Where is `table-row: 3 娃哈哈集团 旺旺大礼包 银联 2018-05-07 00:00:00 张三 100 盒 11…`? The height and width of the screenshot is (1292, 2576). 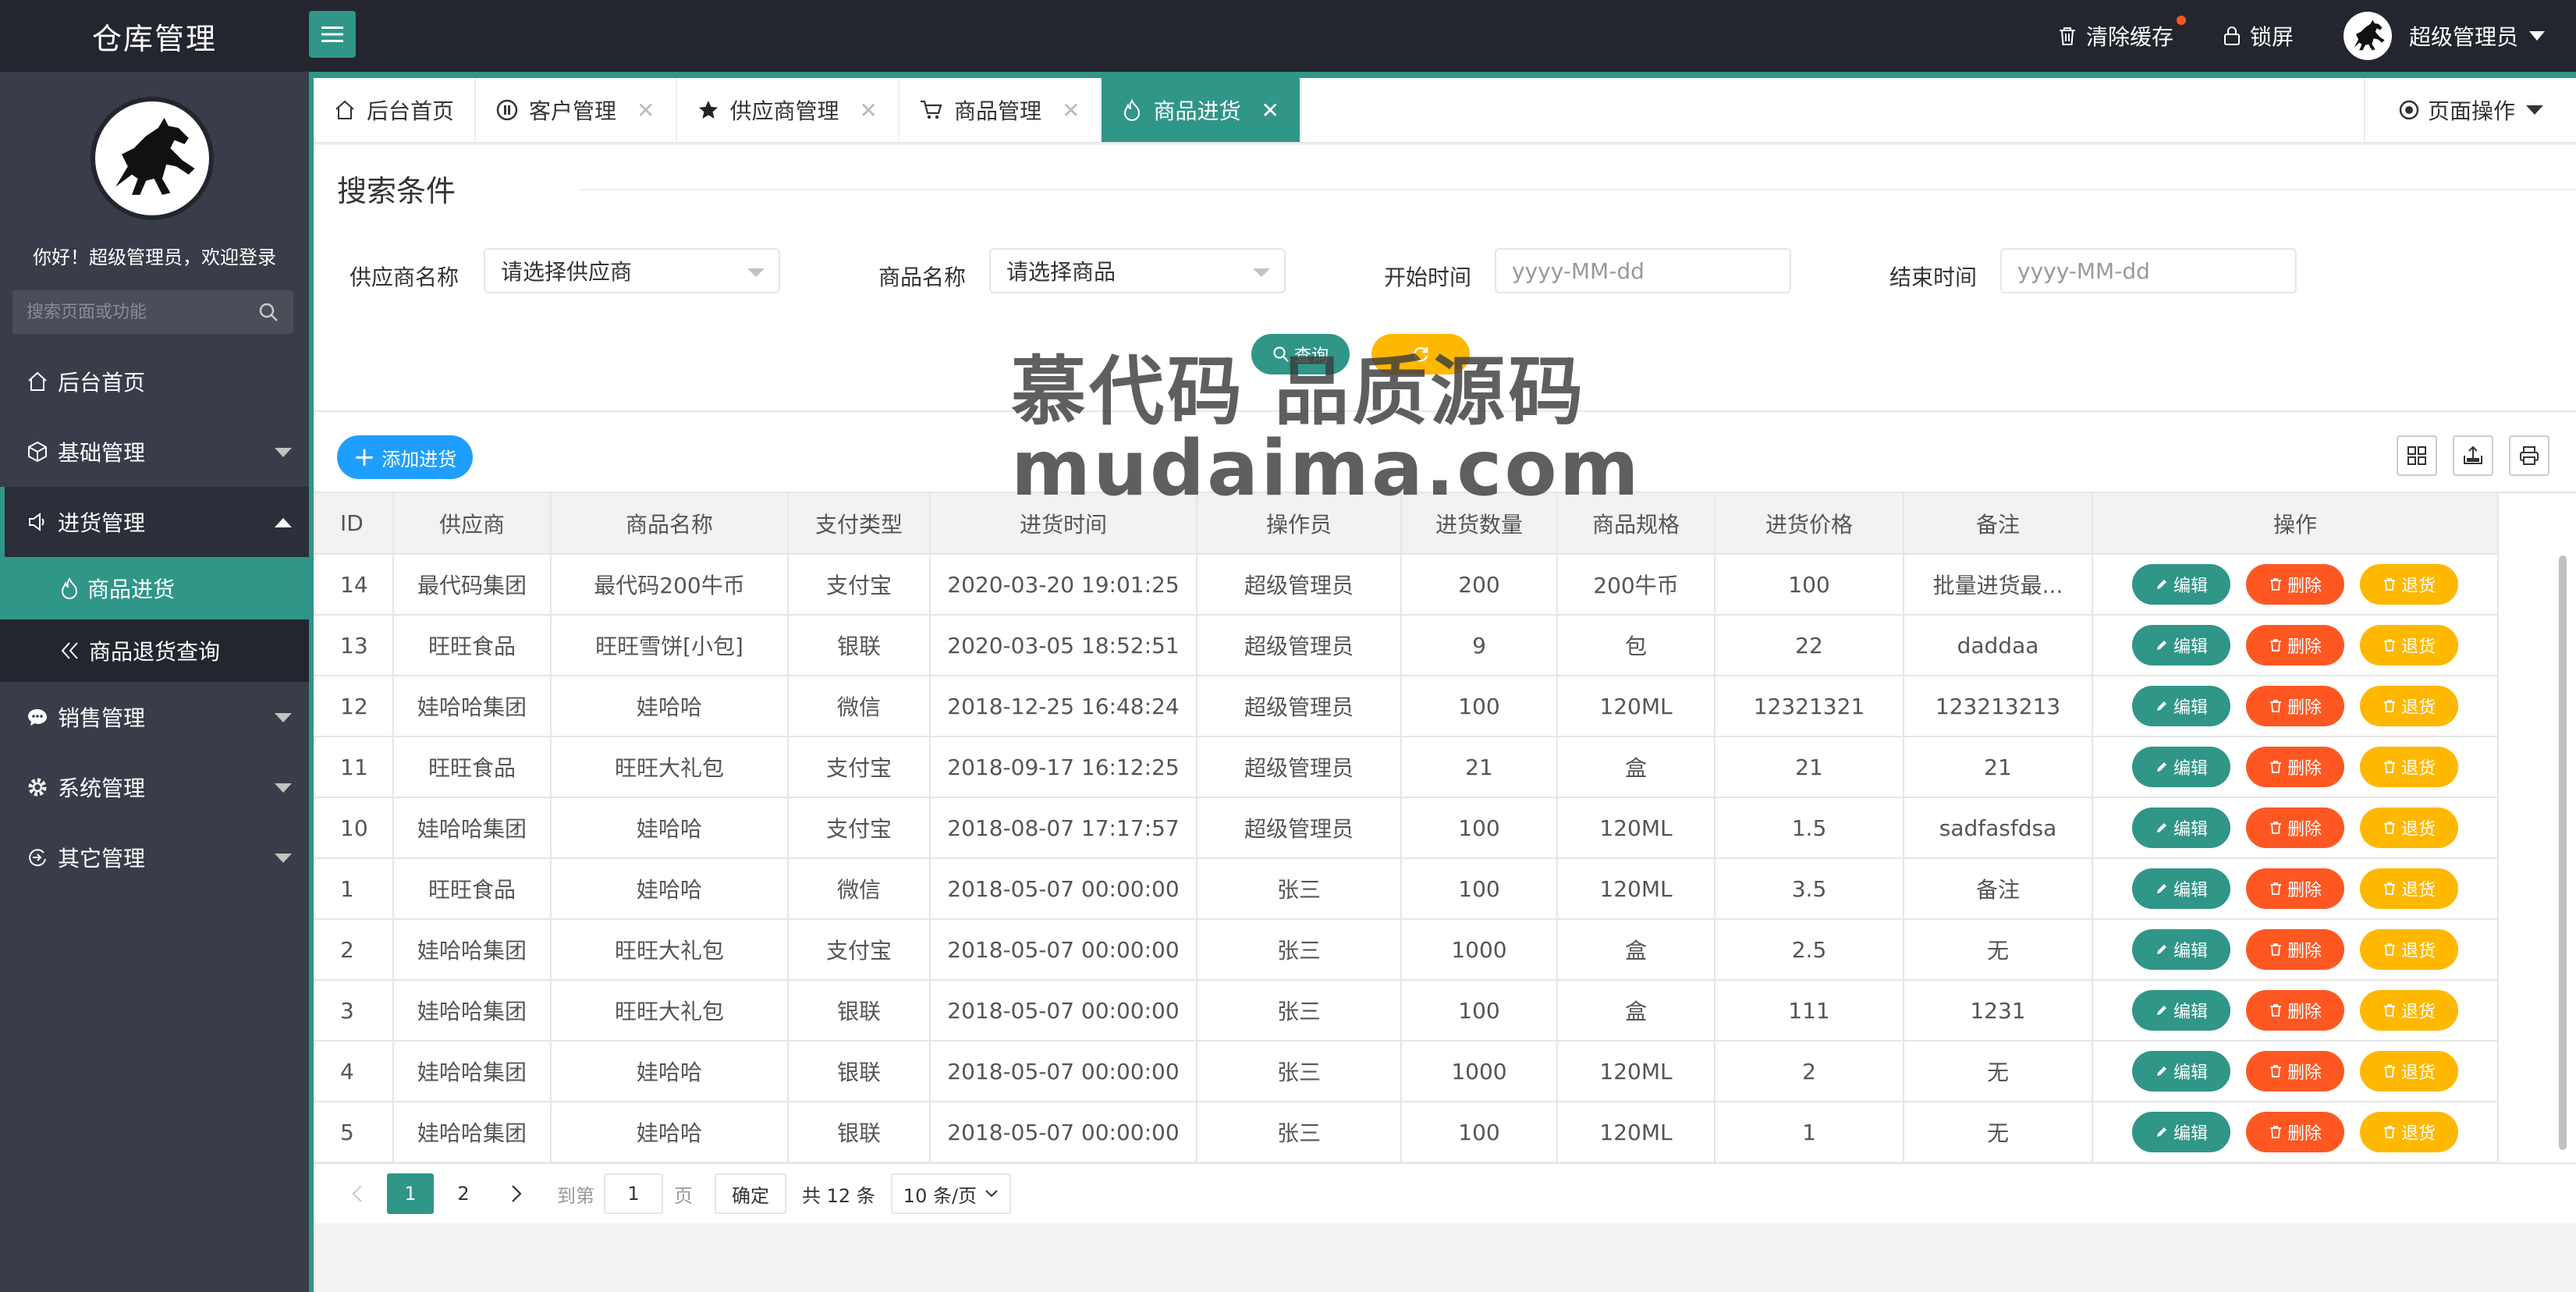
table-row: 3 娃哈哈集团 旺旺大礼包 银联 2018-05-07 00:00:00 张三 100 盒 11… is located at coordinates (1406, 1011).